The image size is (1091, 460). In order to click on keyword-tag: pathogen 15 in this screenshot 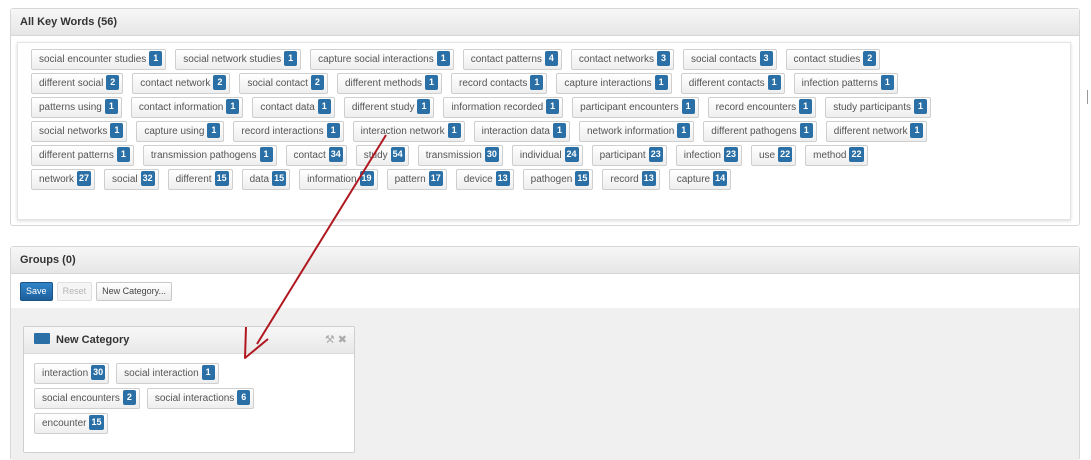, I will do `click(558, 179)`.